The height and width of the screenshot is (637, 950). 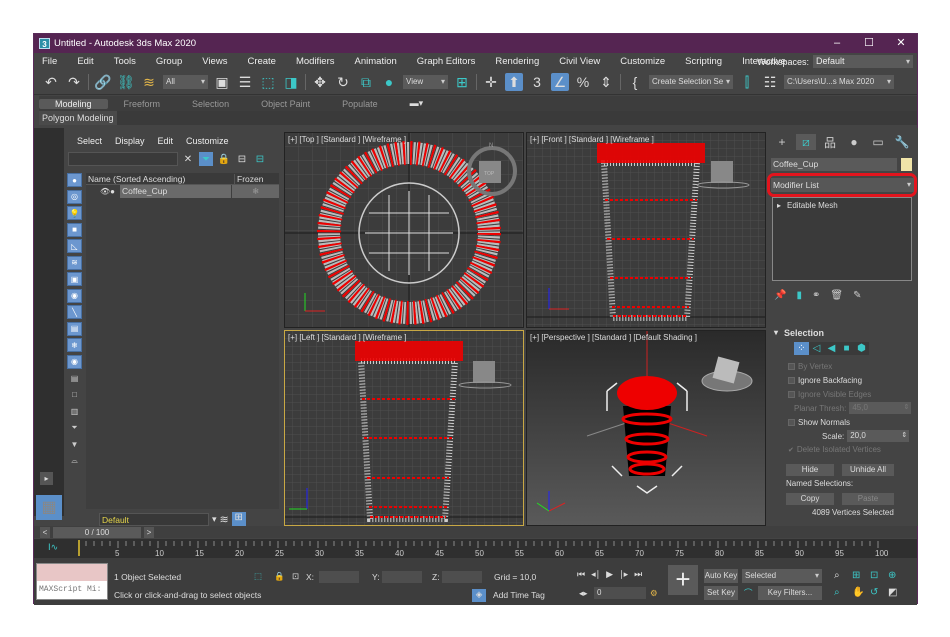 I want to click on select-by-name-icon: ☰, so click(x=245, y=82).